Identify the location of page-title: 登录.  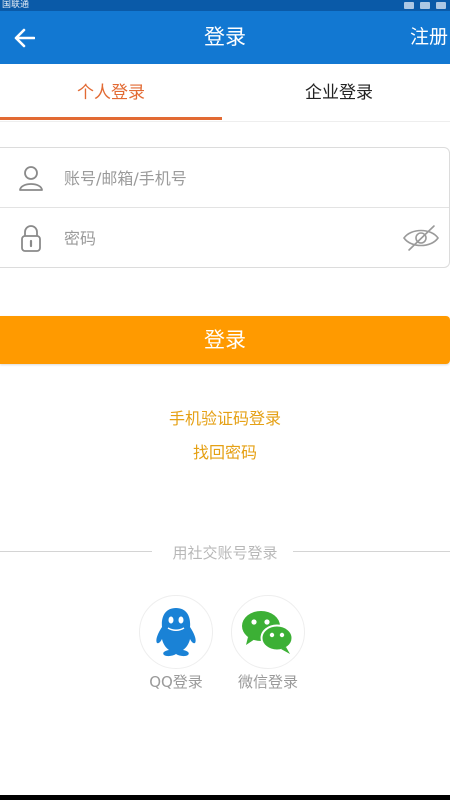
(225, 37).